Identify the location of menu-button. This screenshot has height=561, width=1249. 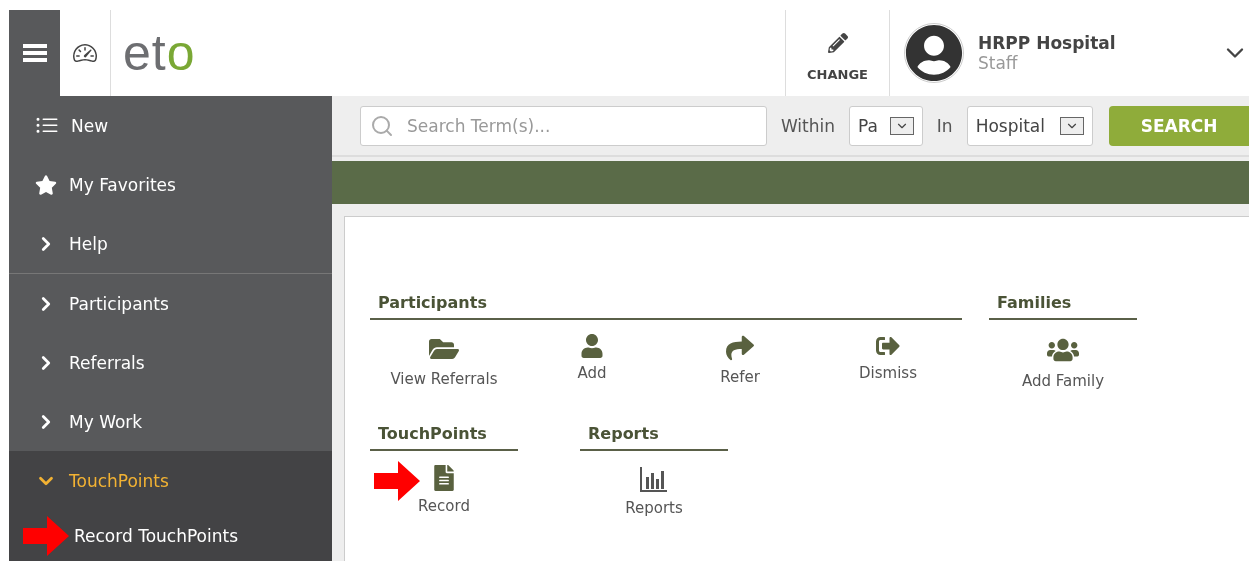
(34, 53).